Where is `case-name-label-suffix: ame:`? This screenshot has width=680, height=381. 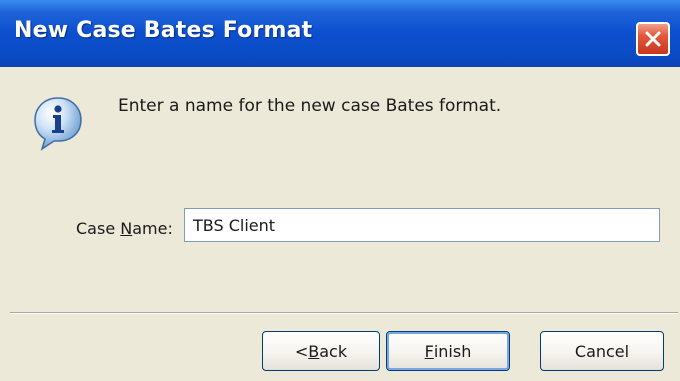
case-name-label-suffix: ame: is located at coordinates (152, 228).